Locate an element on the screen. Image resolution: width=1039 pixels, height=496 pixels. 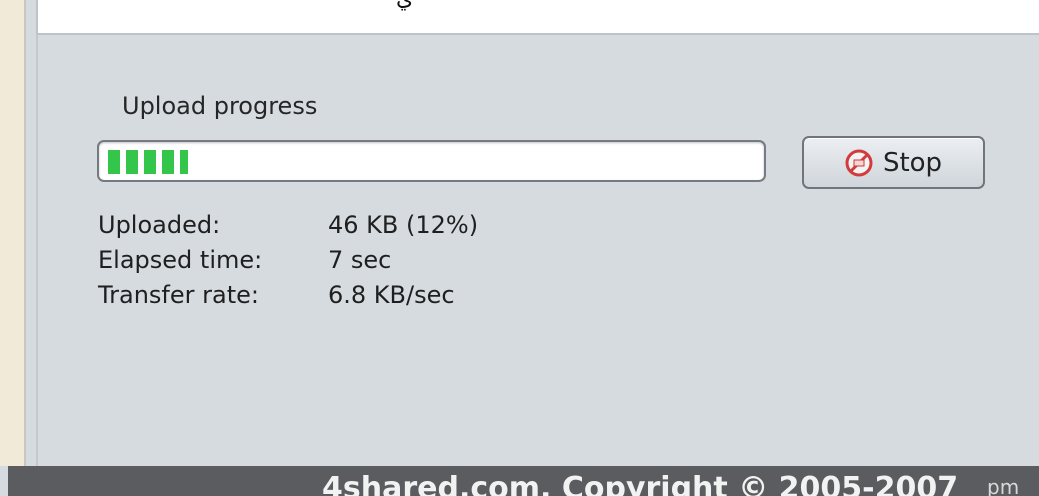
footer-extra-text: pm is located at coordinates (1003, 485).